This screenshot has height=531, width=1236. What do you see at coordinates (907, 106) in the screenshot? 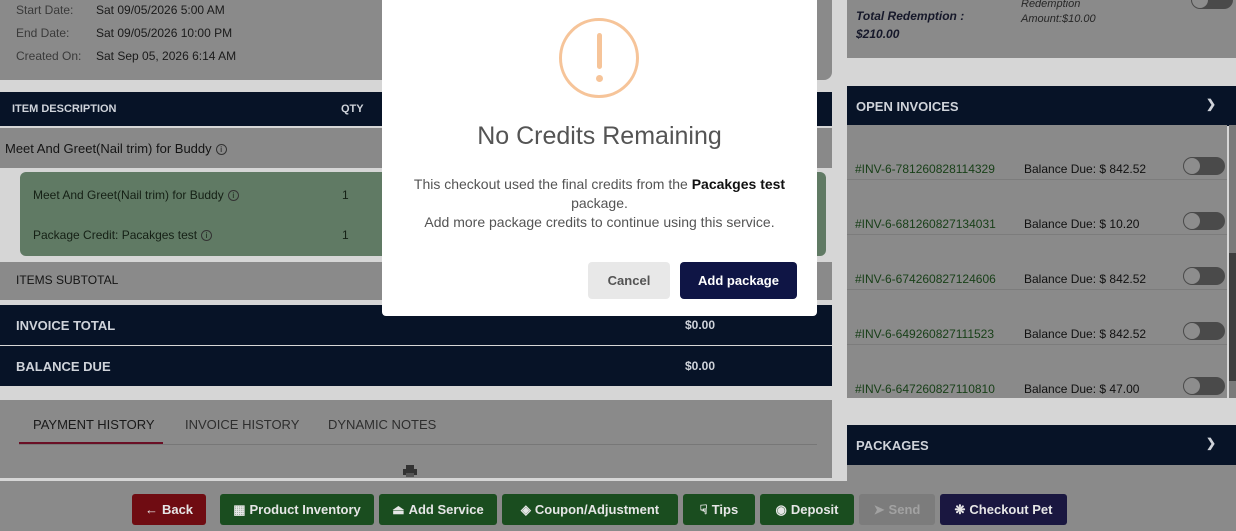
I see `open-invoices-title: OPEN INVOICES` at bounding box center [907, 106].